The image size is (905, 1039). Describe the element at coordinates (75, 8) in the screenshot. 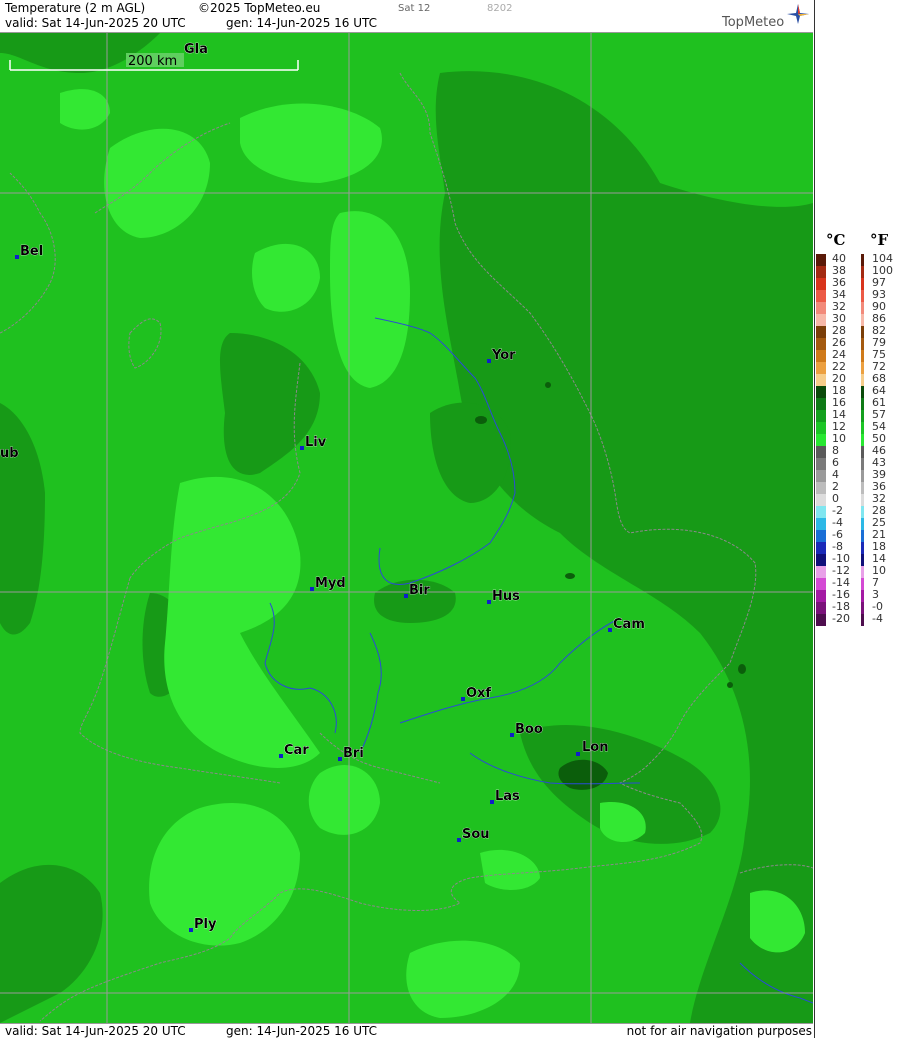

I see `map-title: Temperature (2 m AGL)` at that location.